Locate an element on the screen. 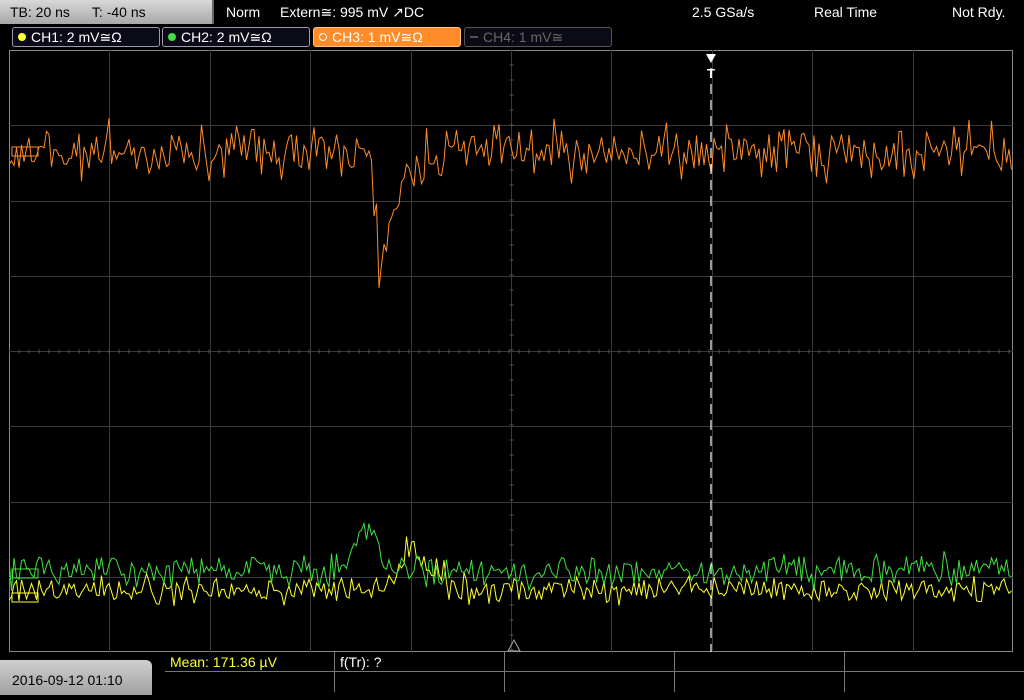 This screenshot has height=700, width=1024. acquisition-state: Not Rdy. is located at coordinates (979, 12).